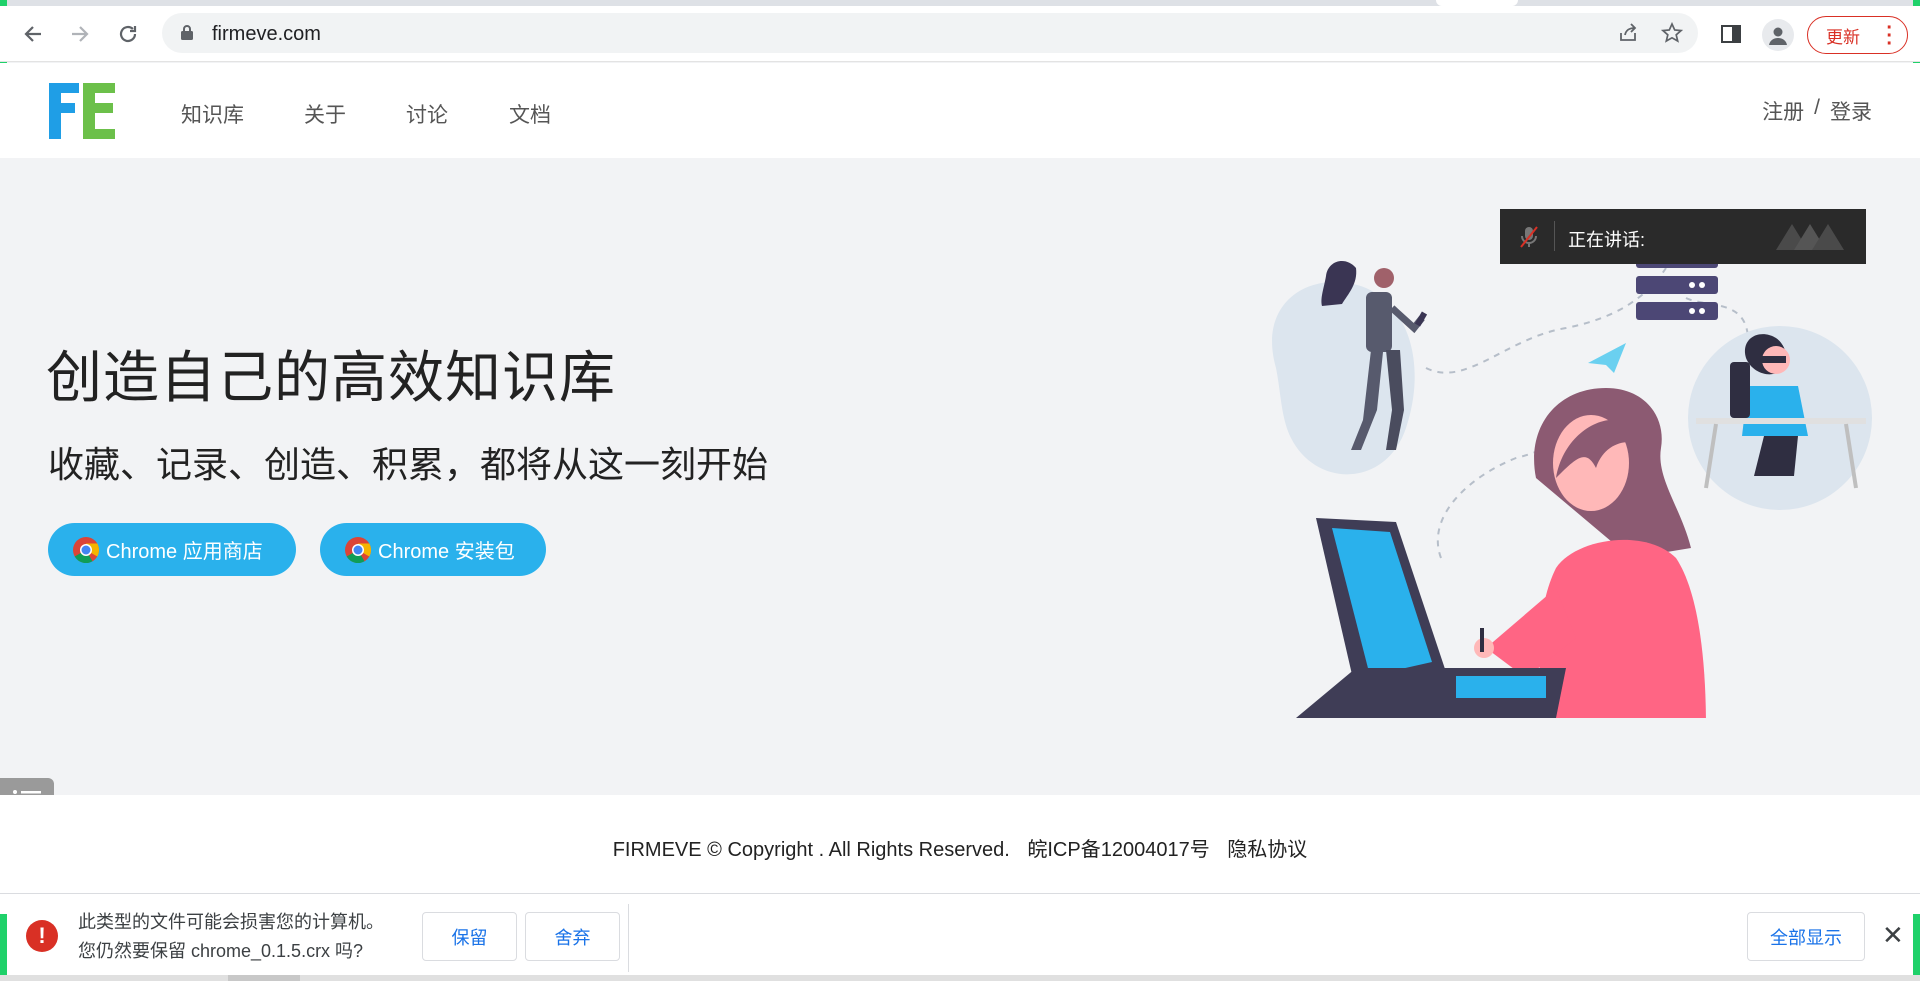  I want to click on hero-illustration, so click(1572, 484).